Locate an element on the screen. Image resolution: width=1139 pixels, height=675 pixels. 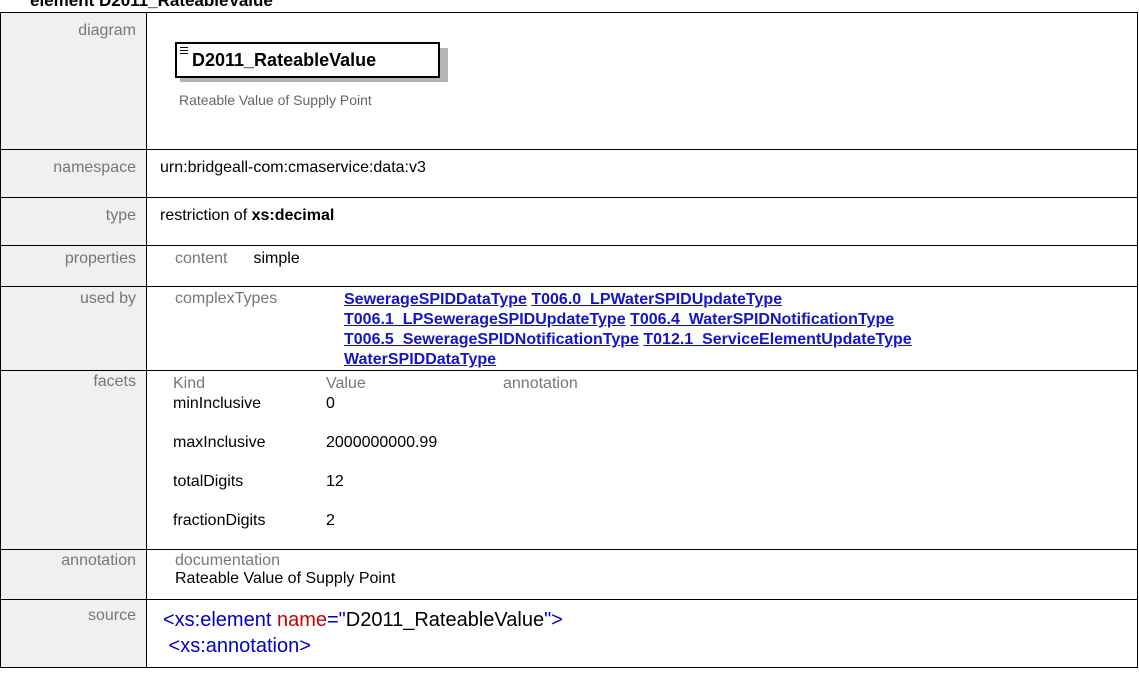
diagram-element-doc: Rateable Value of Supply Point is located at coordinates (275, 100).